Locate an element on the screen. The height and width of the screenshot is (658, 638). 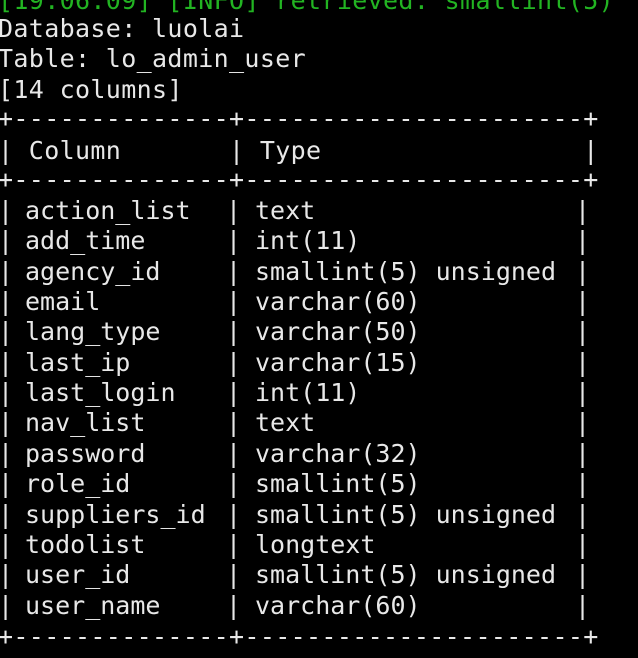
table-row: | | | agency_id smallint(5) unsigned is located at coordinates (319, 272).